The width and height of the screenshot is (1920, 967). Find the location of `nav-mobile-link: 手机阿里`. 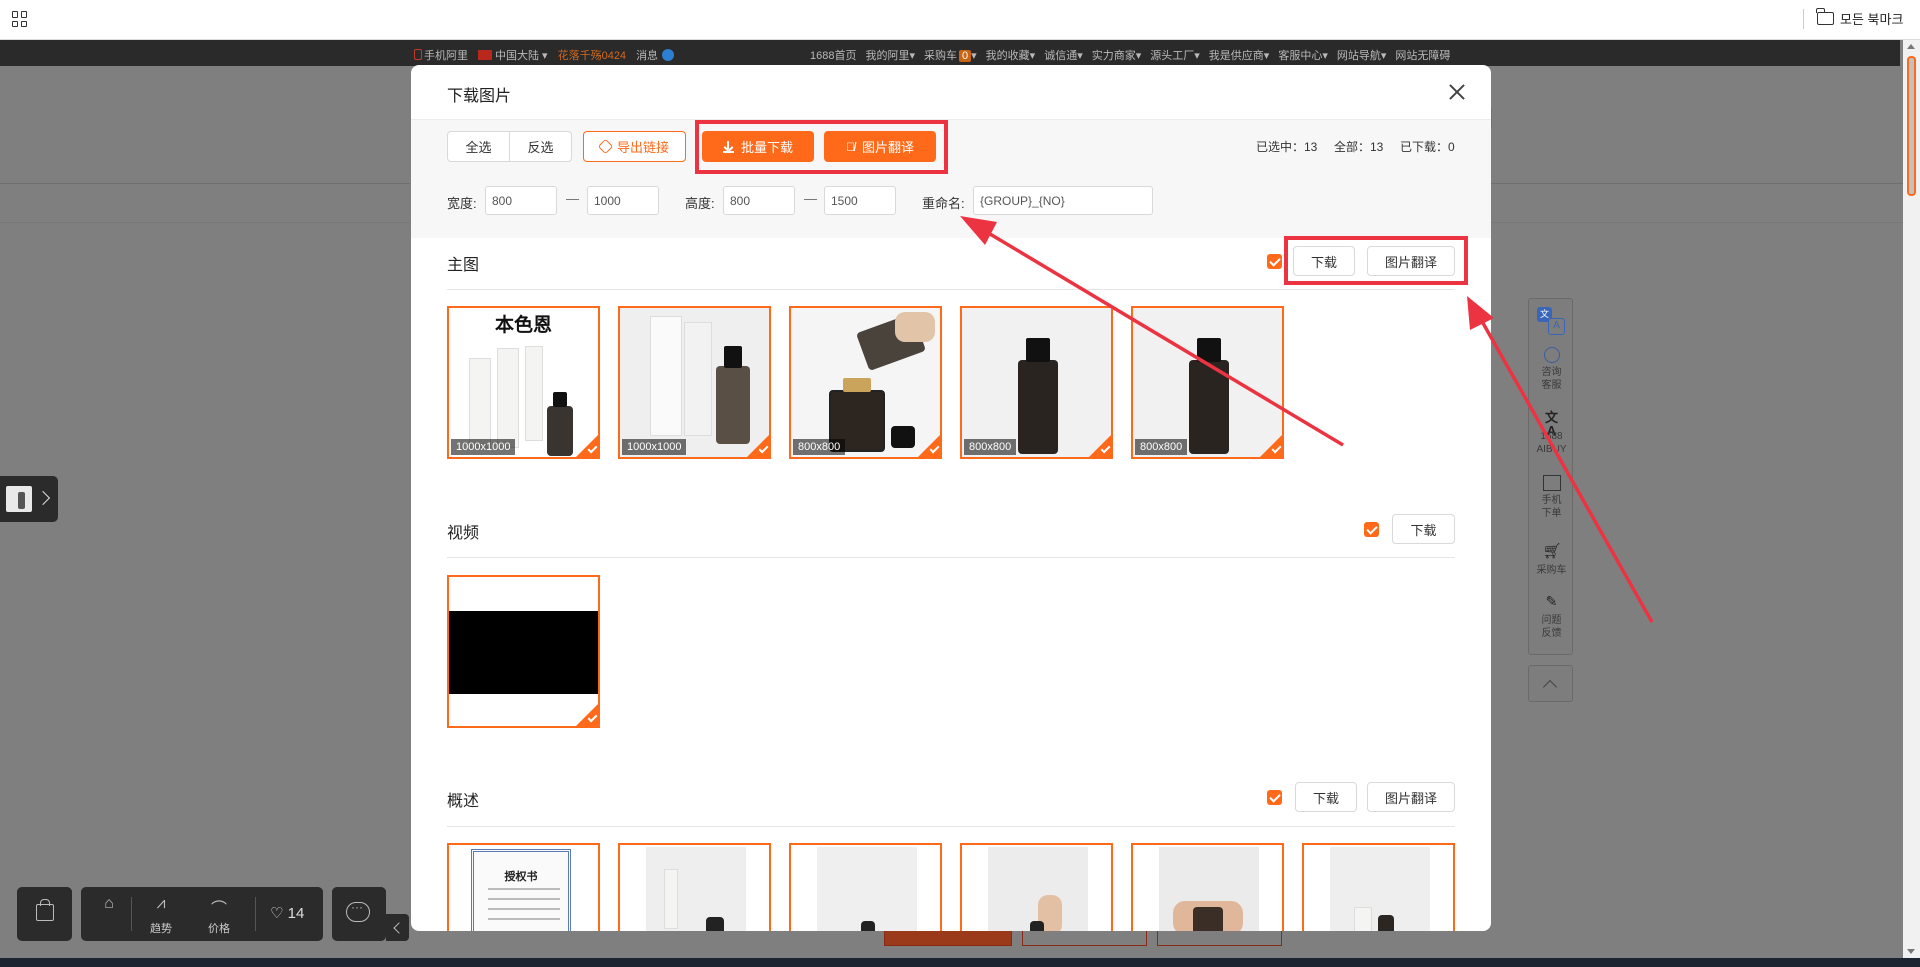

nav-mobile-link: 手机阿里 is located at coordinates (441, 55).